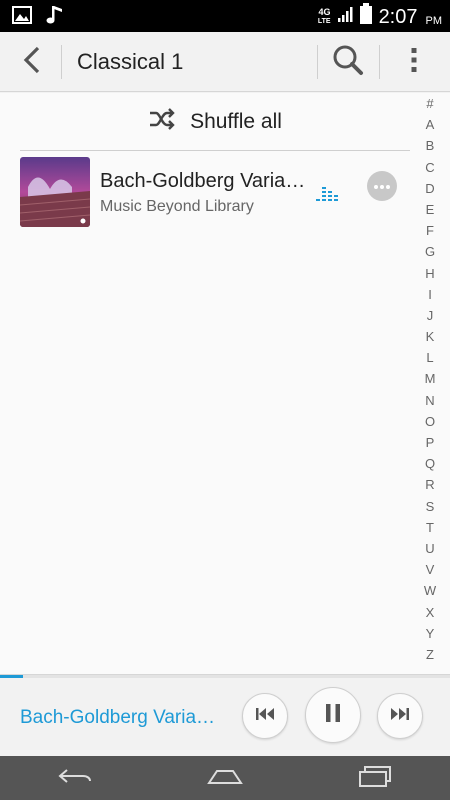 This screenshot has width=450, height=800. I want to click on search-icon, so click(348, 62).